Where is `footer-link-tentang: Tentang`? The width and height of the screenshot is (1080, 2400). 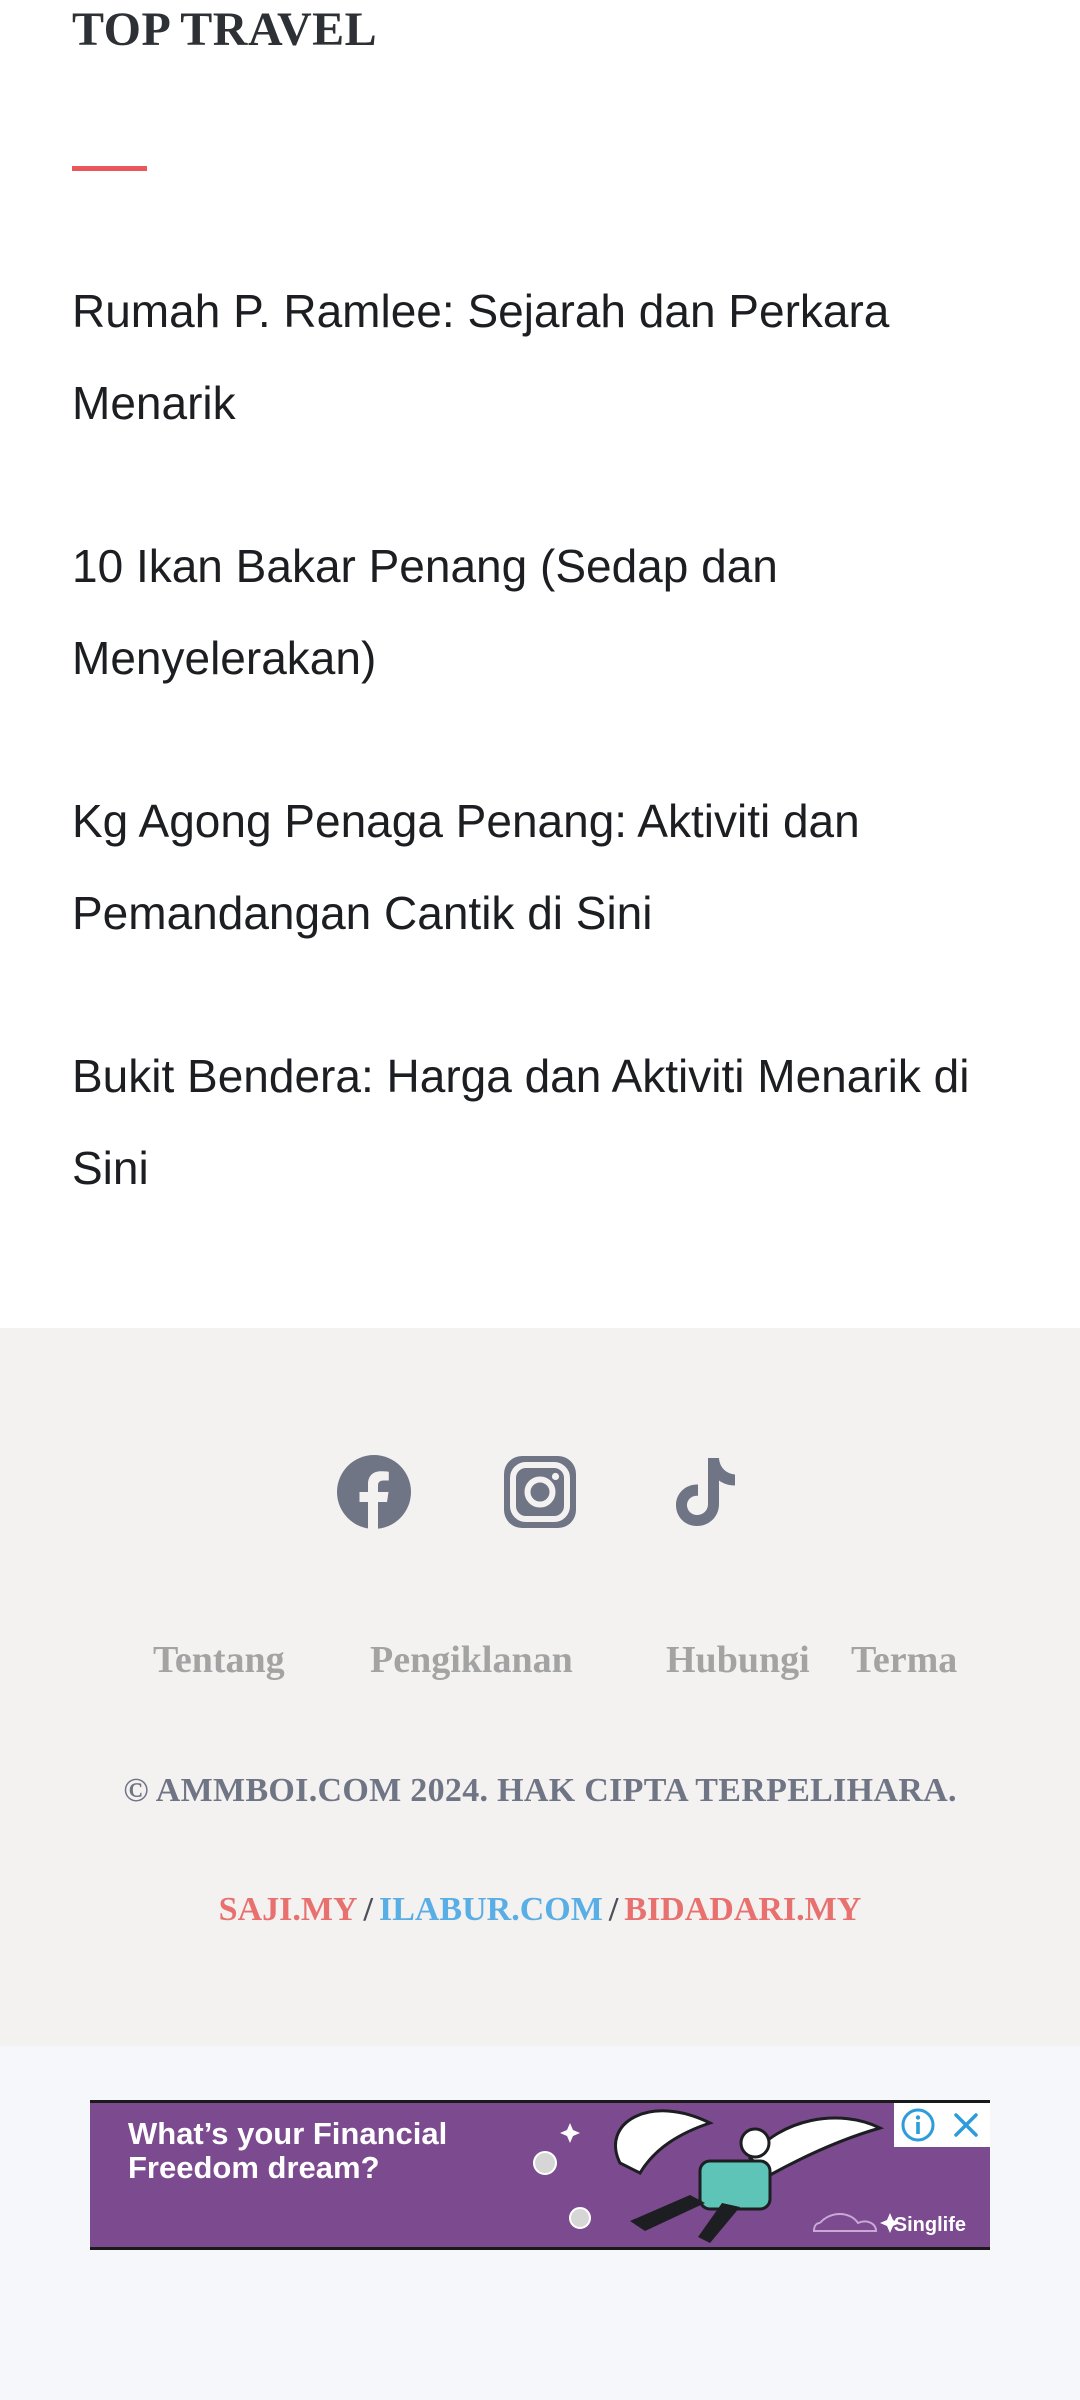 footer-link-tentang: Tentang is located at coordinates (219, 1660).